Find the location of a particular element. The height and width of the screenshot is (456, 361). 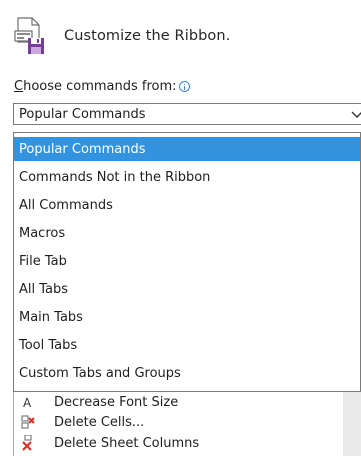

accelerator-key: C is located at coordinates (19, 86).